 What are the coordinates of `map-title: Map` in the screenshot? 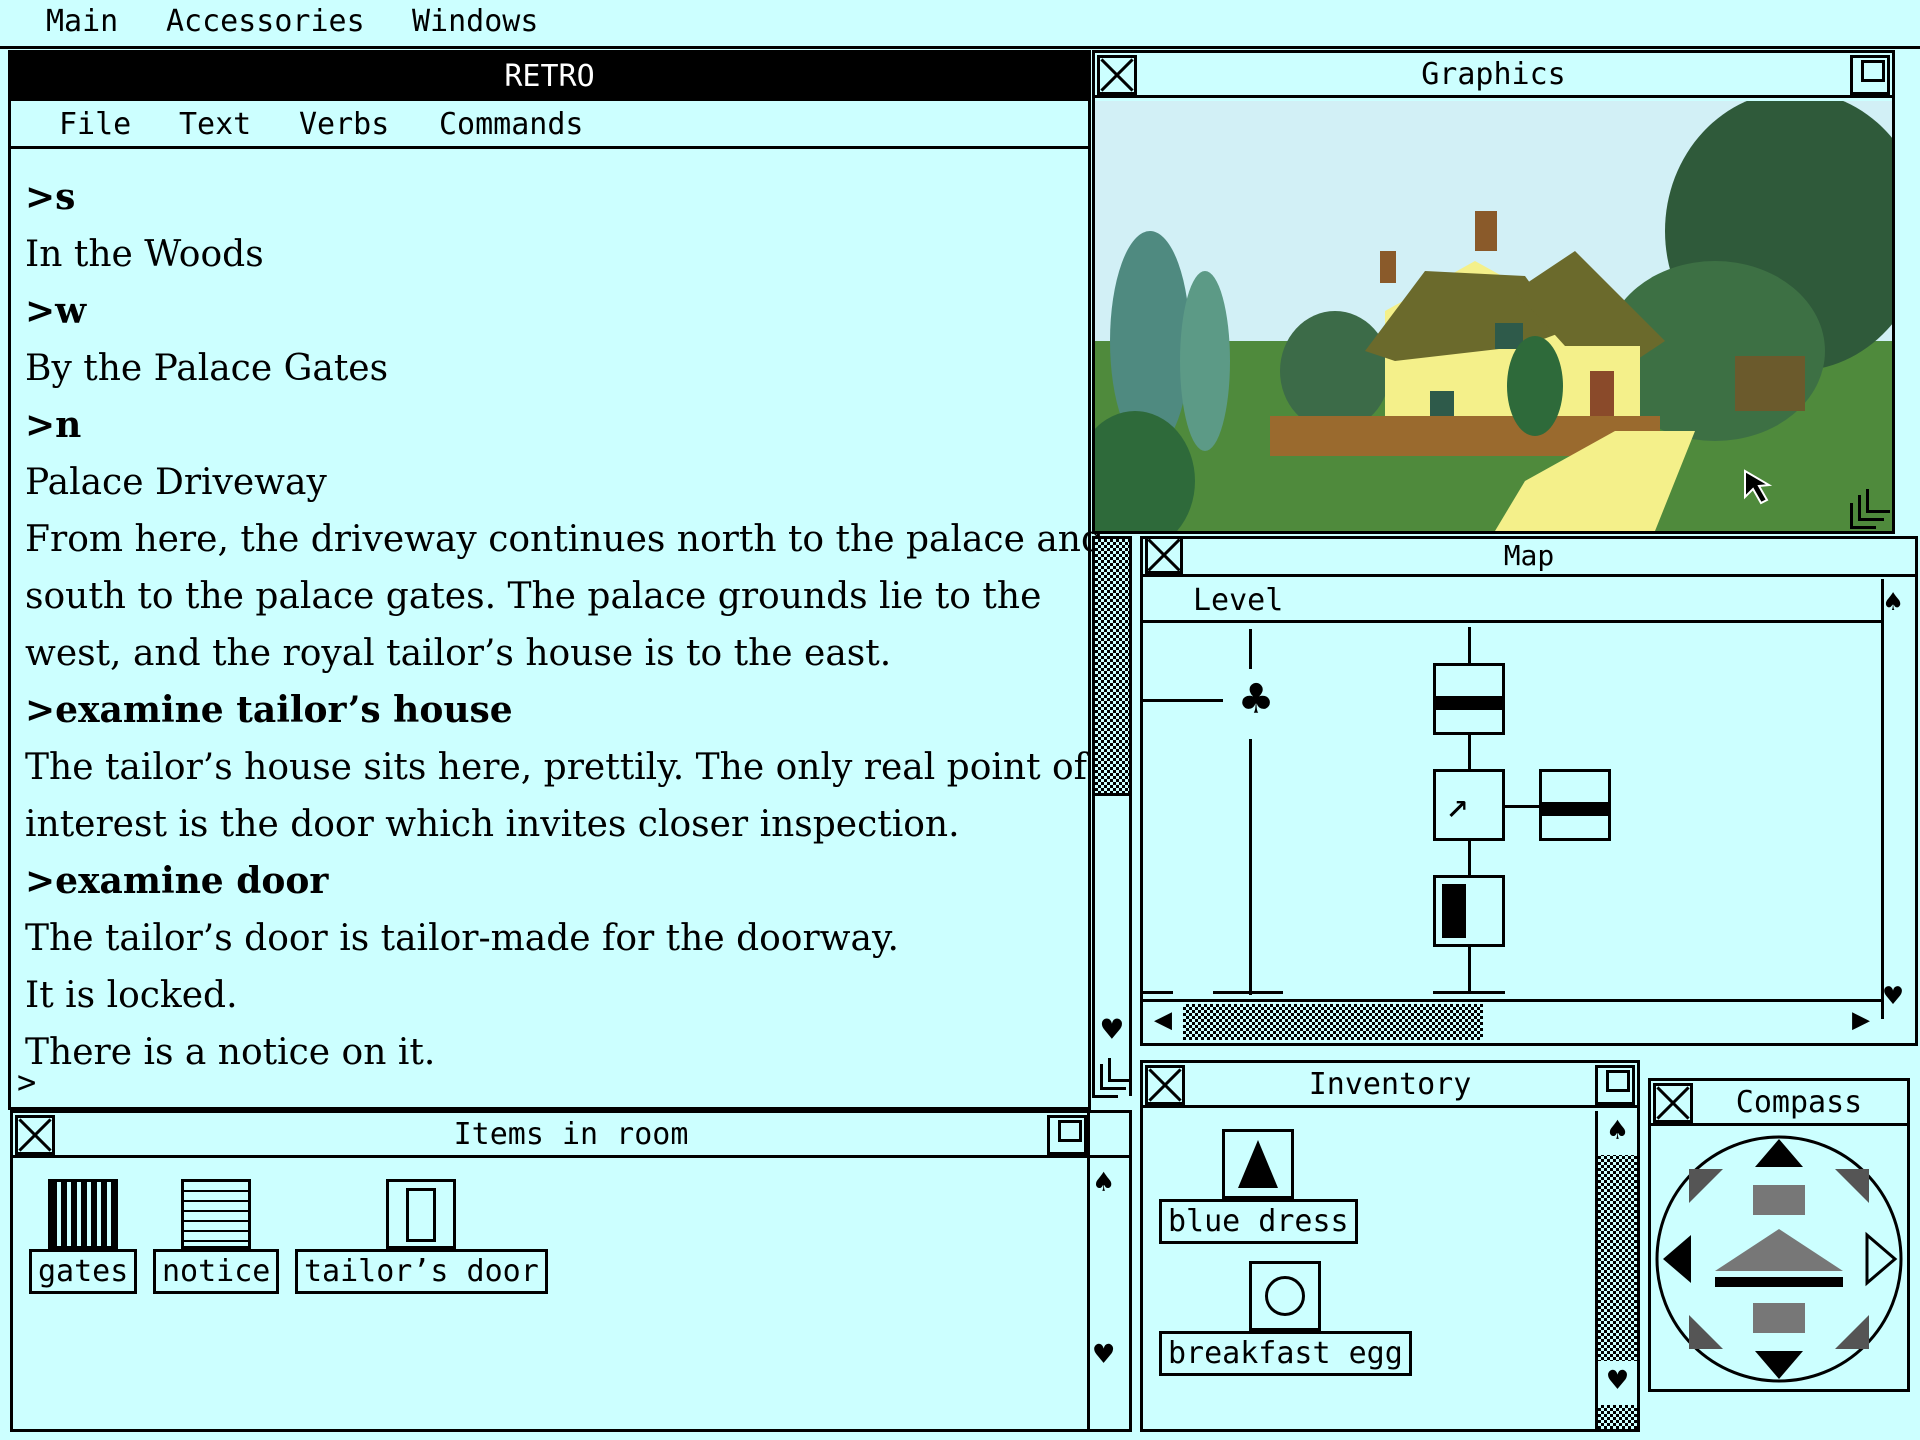 It's located at (1529, 555).